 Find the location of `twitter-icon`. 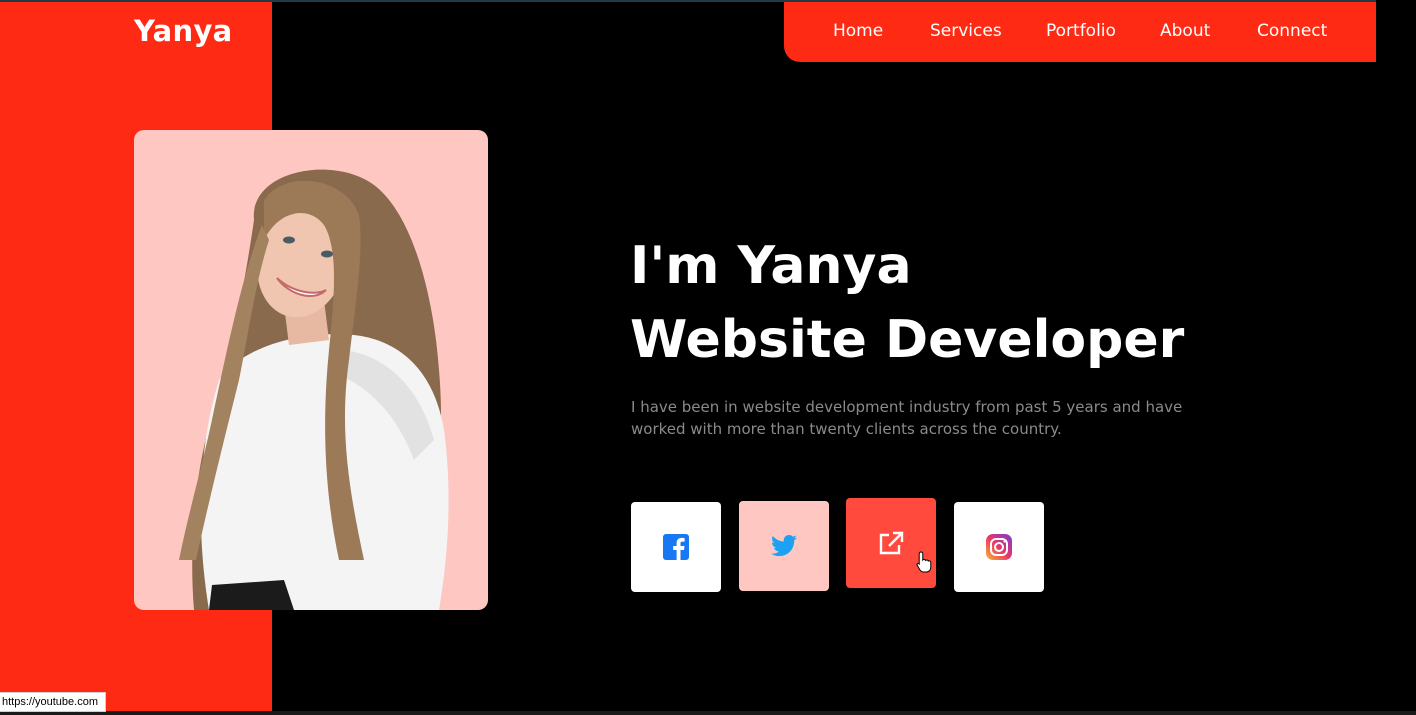

twitter-icon is located at coordinates (784, 546).